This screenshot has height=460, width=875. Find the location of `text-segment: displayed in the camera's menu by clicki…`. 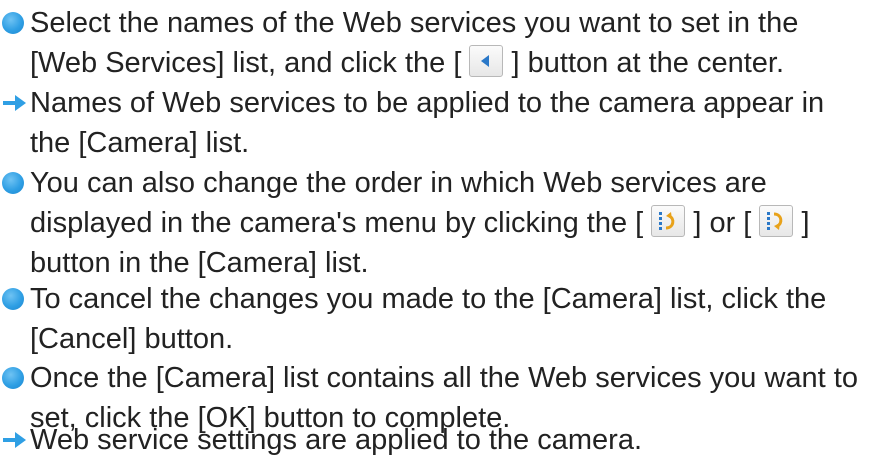

text-segment: displayed in the camera's menu by clicki… is located at coordinates (341, 223).